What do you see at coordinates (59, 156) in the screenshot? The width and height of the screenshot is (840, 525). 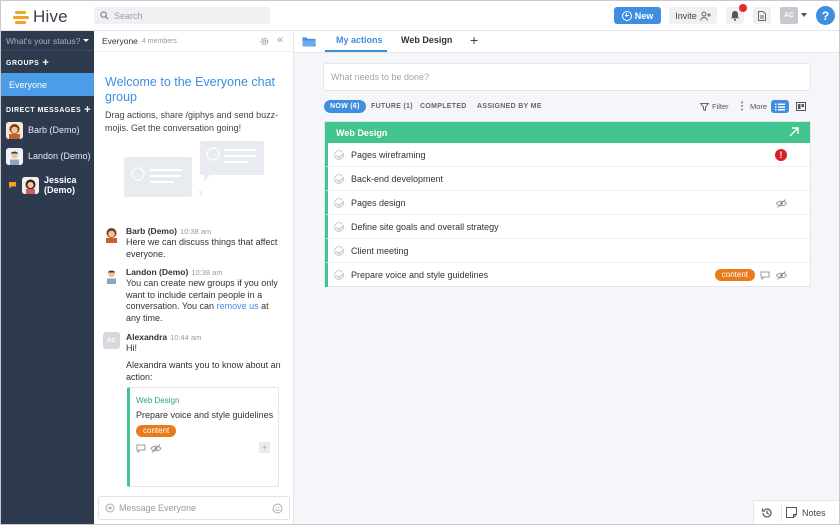 I see `dm-label: Landon (Demo)` at bounding box center [59, 156].